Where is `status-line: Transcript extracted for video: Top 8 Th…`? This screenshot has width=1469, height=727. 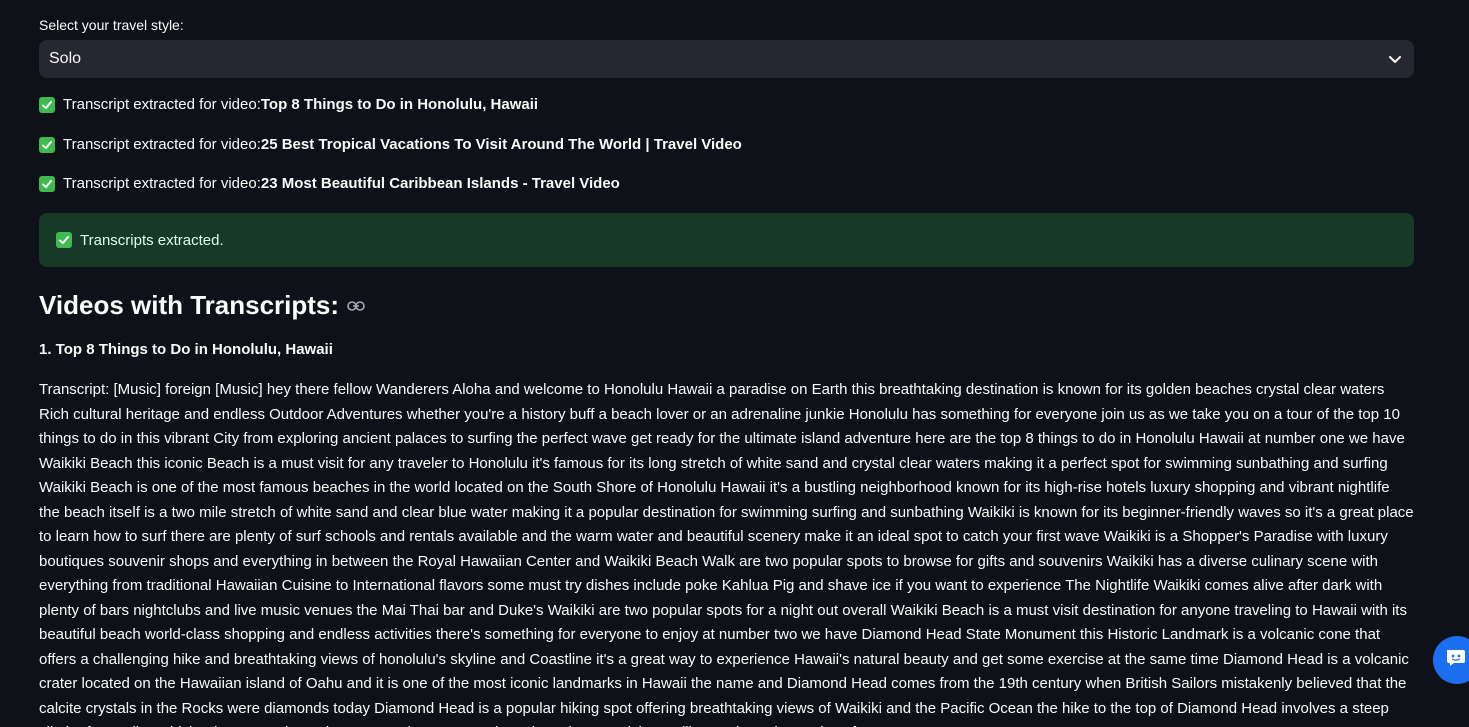 status-line: Transcript extracted for video: Top 8 Th… is located at coordinates (288, 104).